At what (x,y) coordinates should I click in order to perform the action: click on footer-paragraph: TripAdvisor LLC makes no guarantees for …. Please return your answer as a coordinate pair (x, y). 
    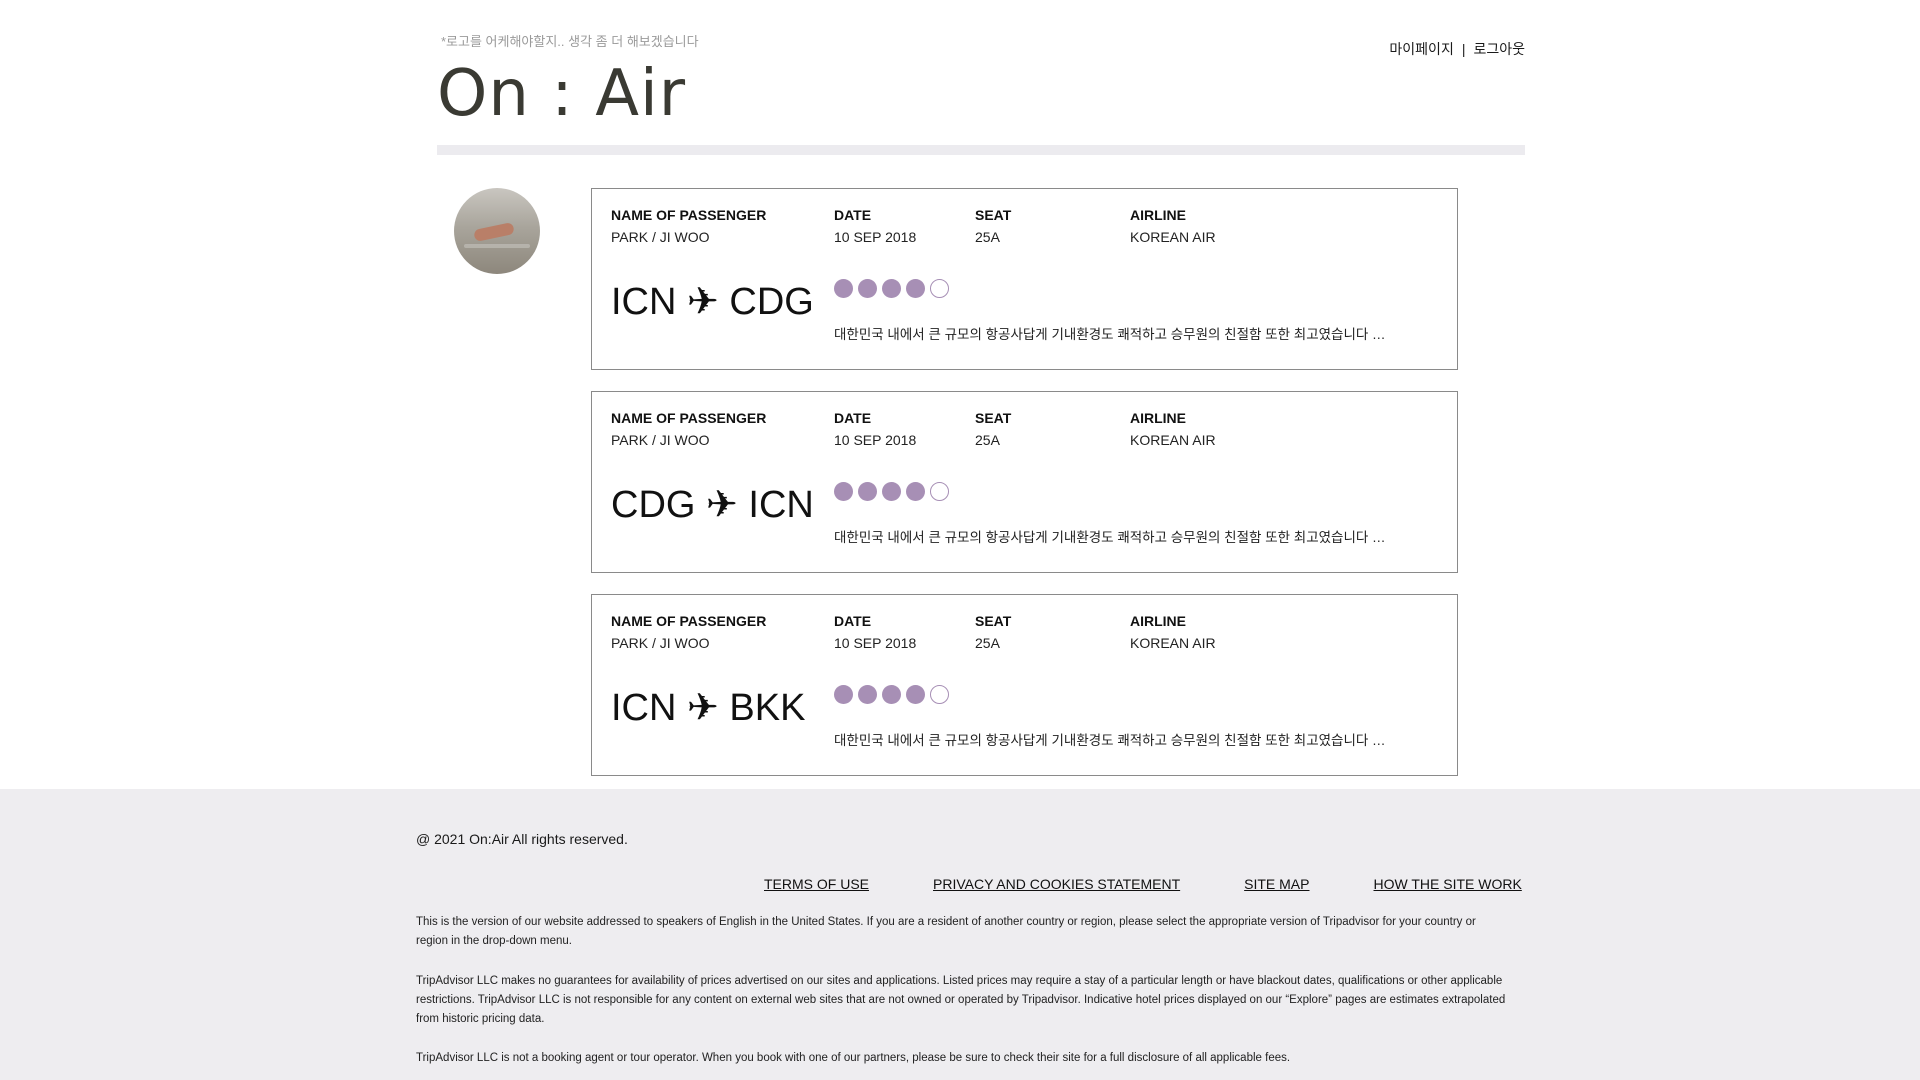
    Looking at the image, I should click on (961, 1000).